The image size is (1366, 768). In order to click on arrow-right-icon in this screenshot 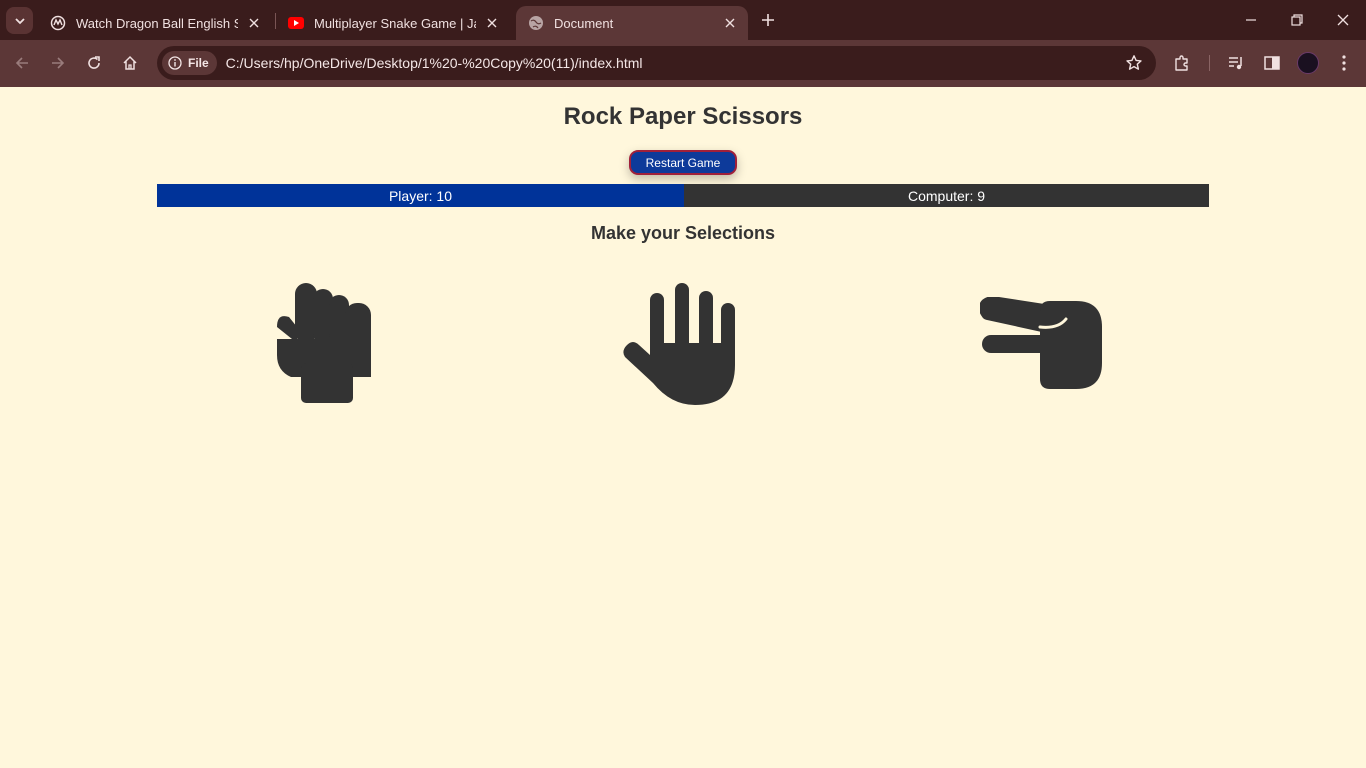, I will do `click(58, 63)`.